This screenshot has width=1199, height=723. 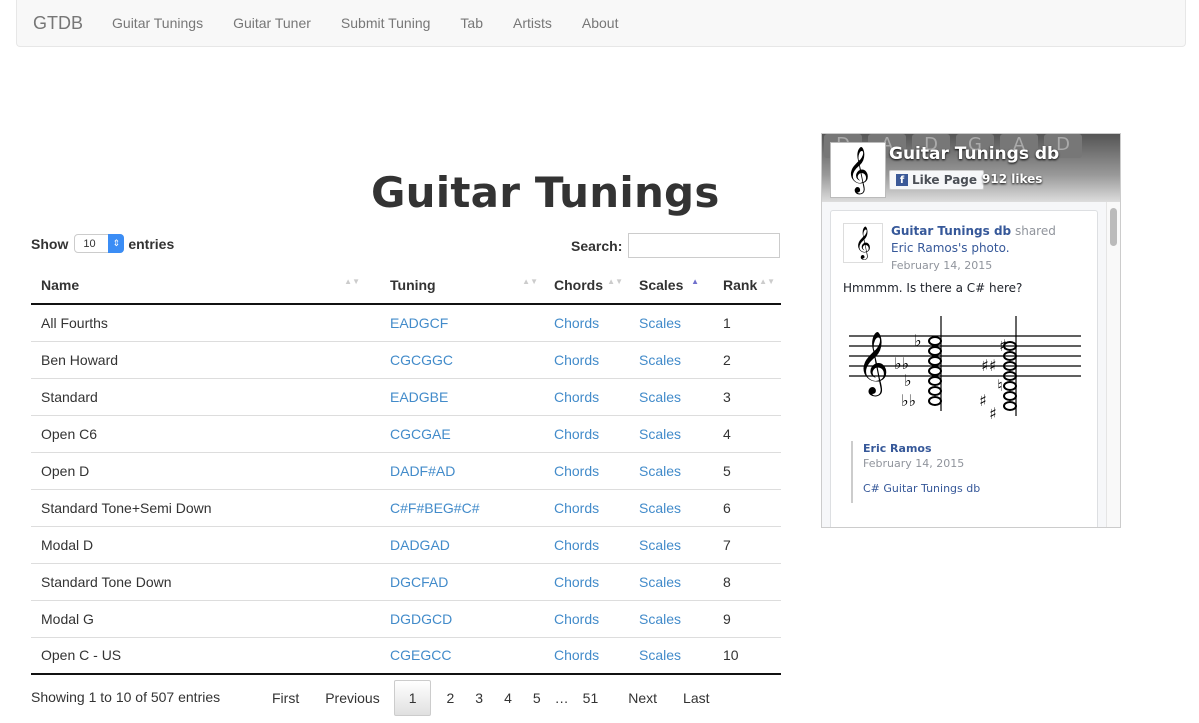 I want to click on page-2: 2, so click(x=447, y=698).